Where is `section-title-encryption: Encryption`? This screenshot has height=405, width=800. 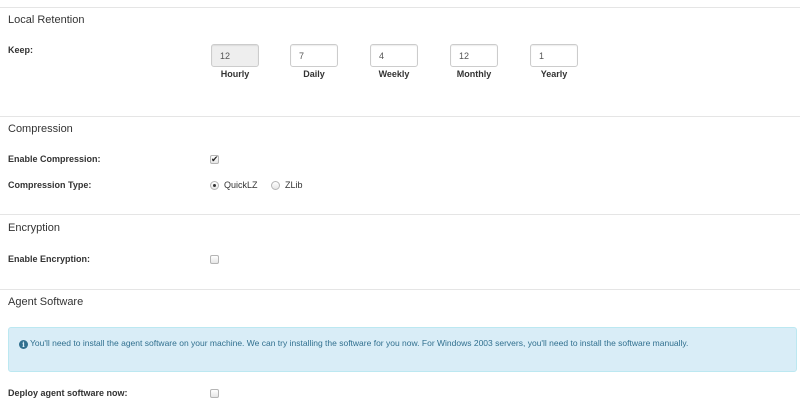
section-title-encryption: Encryption is located at coordinates (34, 228).